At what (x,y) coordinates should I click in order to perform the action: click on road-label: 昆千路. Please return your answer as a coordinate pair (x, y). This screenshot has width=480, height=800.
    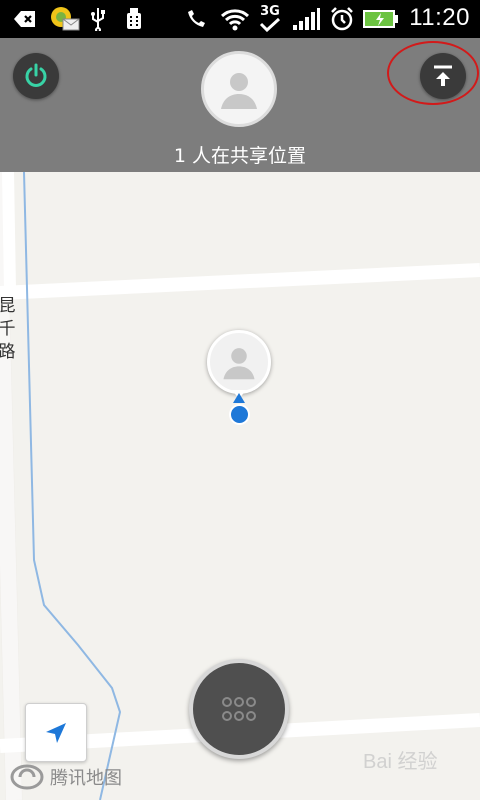
    Looking at the image, I should click on (8, 329).